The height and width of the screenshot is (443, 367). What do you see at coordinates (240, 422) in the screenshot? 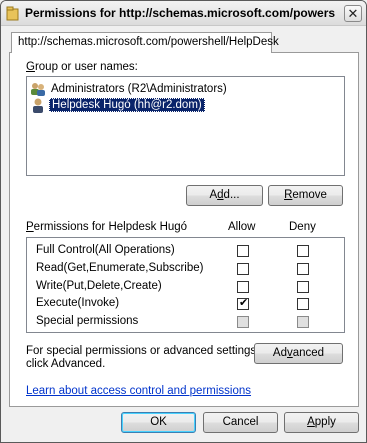
I see `cancel-button: Cancel` at bounding box center [240, 422].